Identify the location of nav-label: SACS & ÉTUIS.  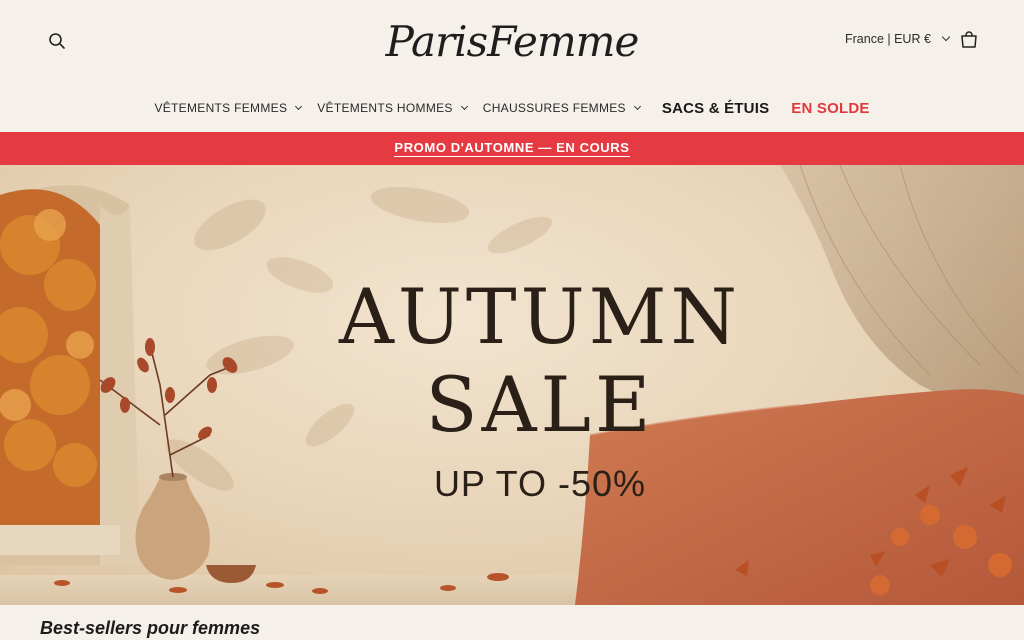
(715, 108).